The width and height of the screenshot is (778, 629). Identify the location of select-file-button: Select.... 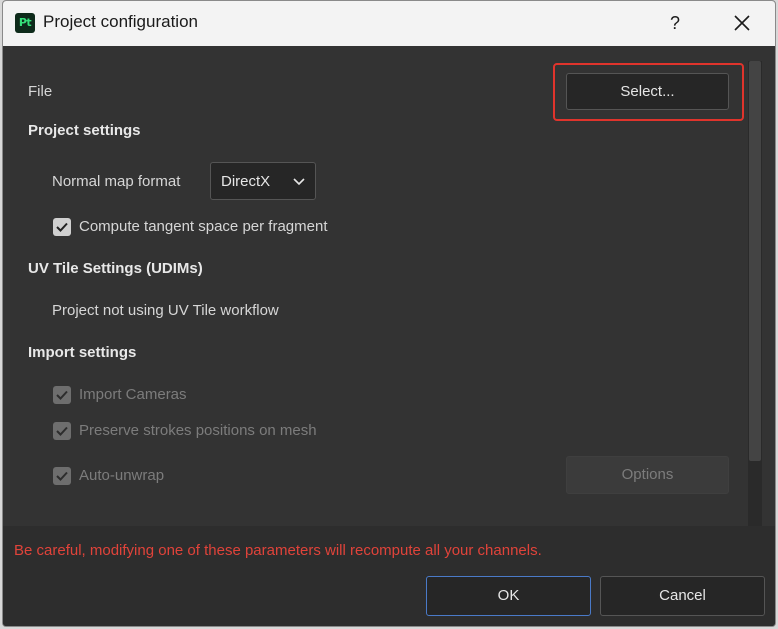
(647, 91).